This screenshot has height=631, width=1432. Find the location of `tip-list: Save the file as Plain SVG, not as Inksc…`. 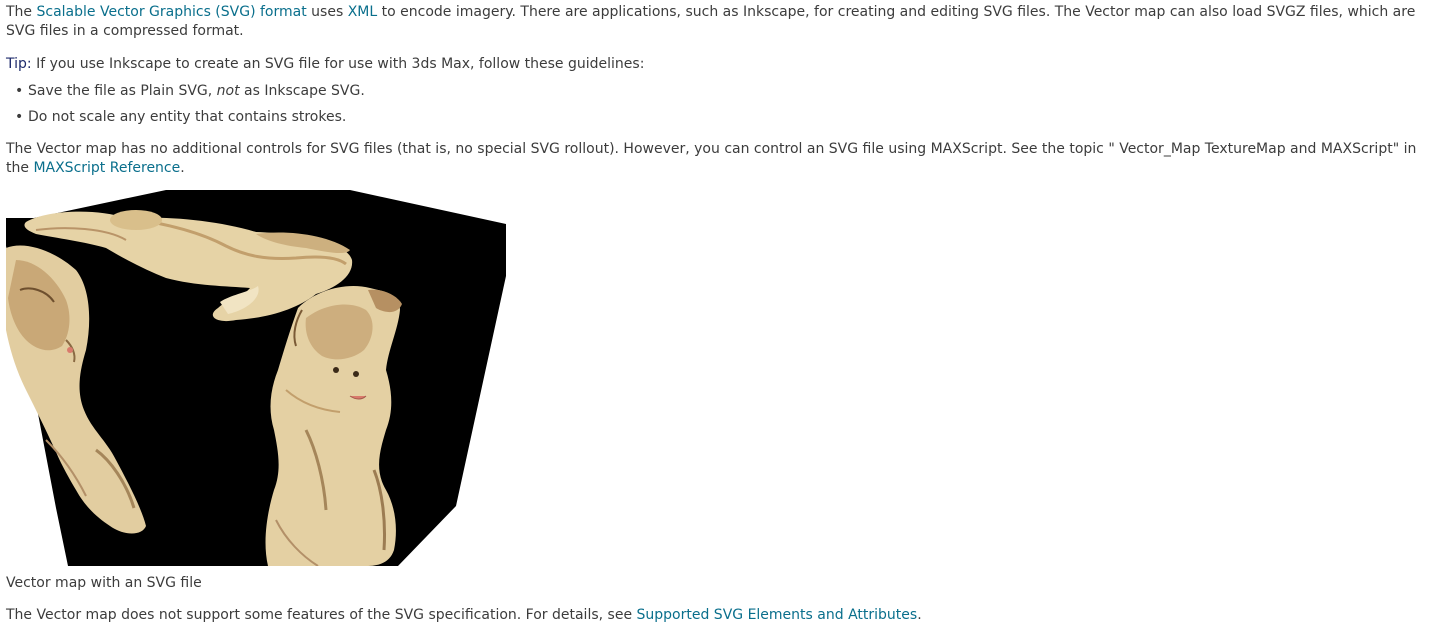

tip-list: Save the file as Plain SVG, not as Inksc… is located at coordinates (716, 104).